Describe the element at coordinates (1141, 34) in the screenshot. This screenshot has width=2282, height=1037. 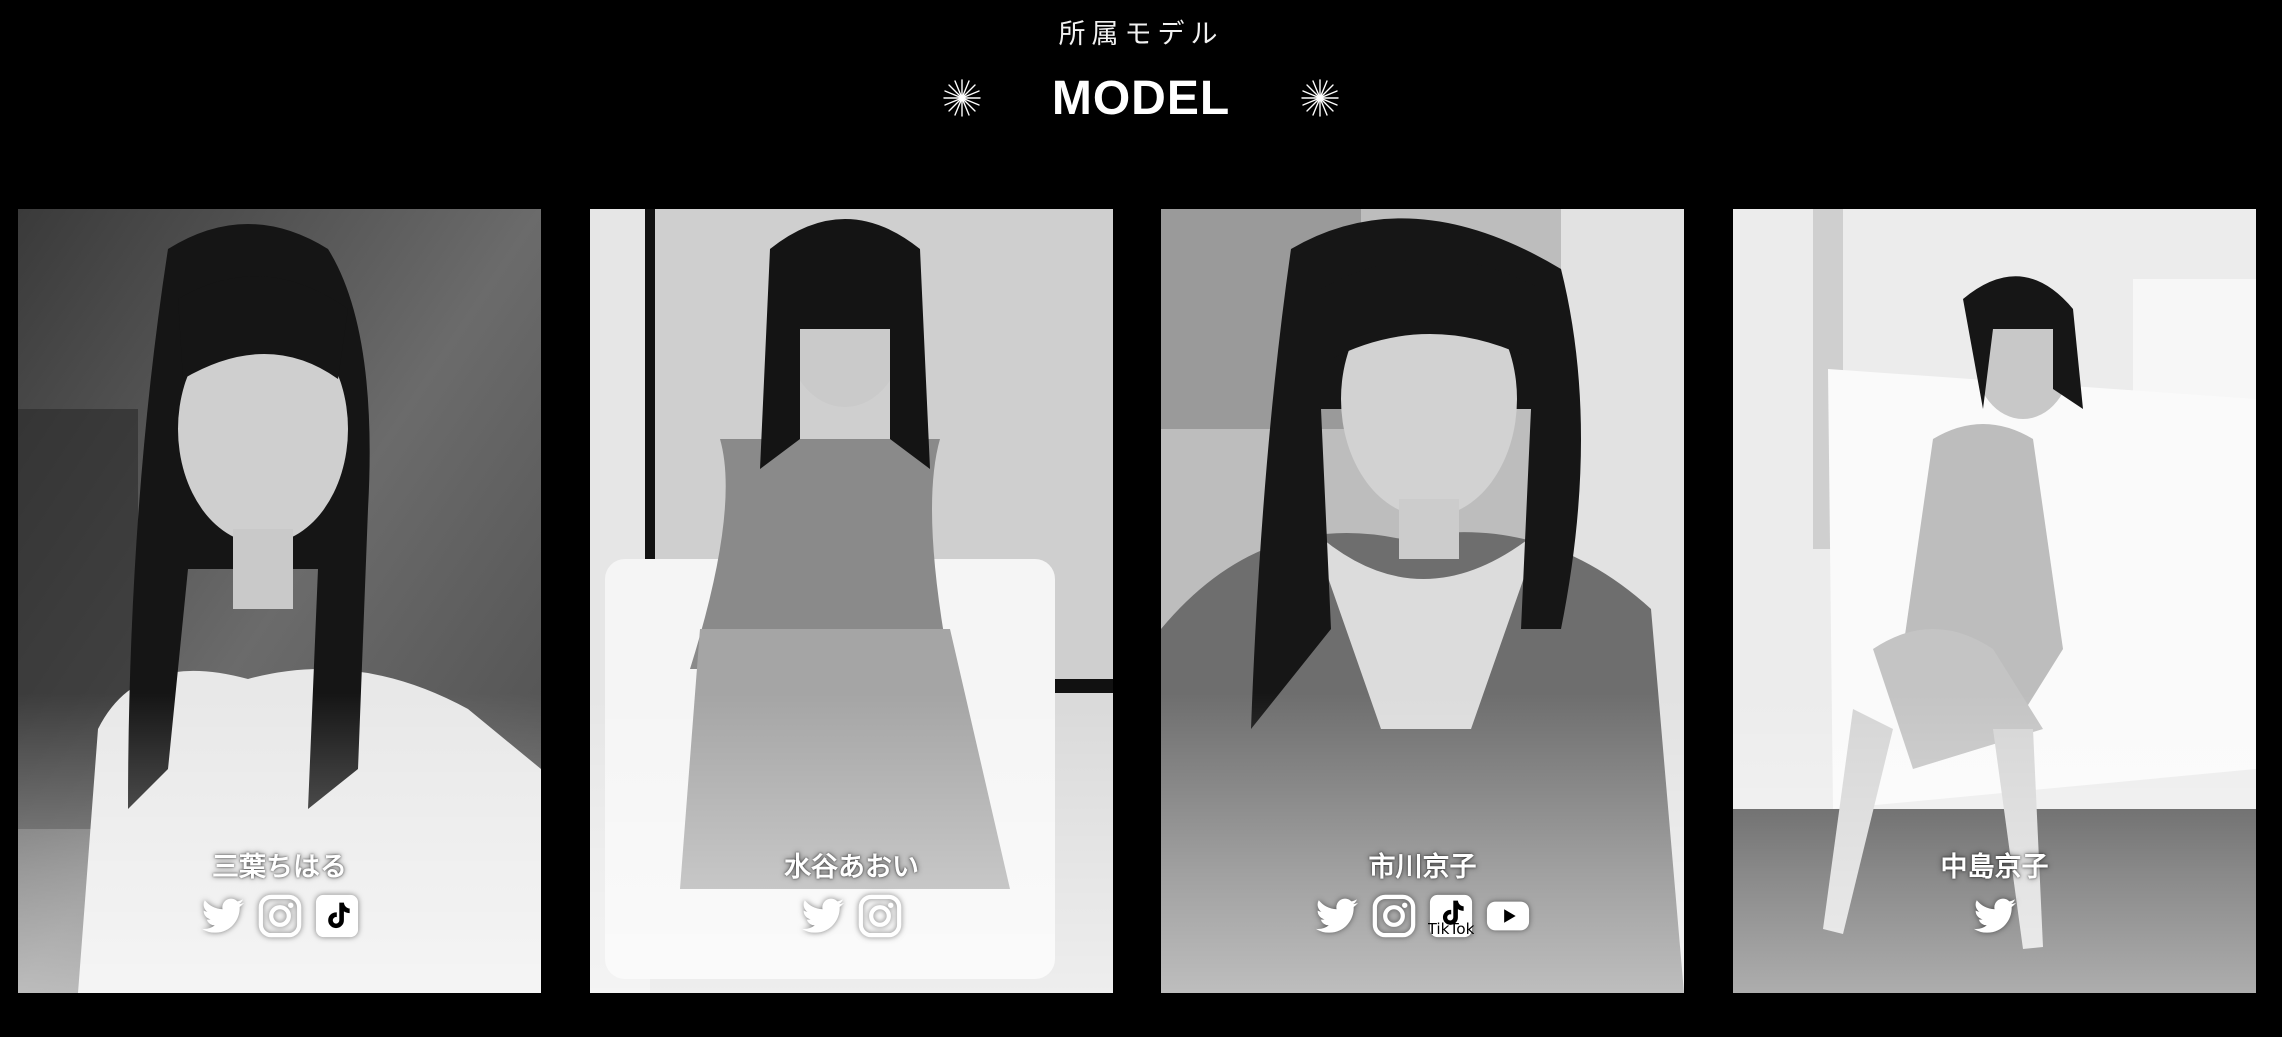
I see `section-subtitle: 所属モデル` at that location.